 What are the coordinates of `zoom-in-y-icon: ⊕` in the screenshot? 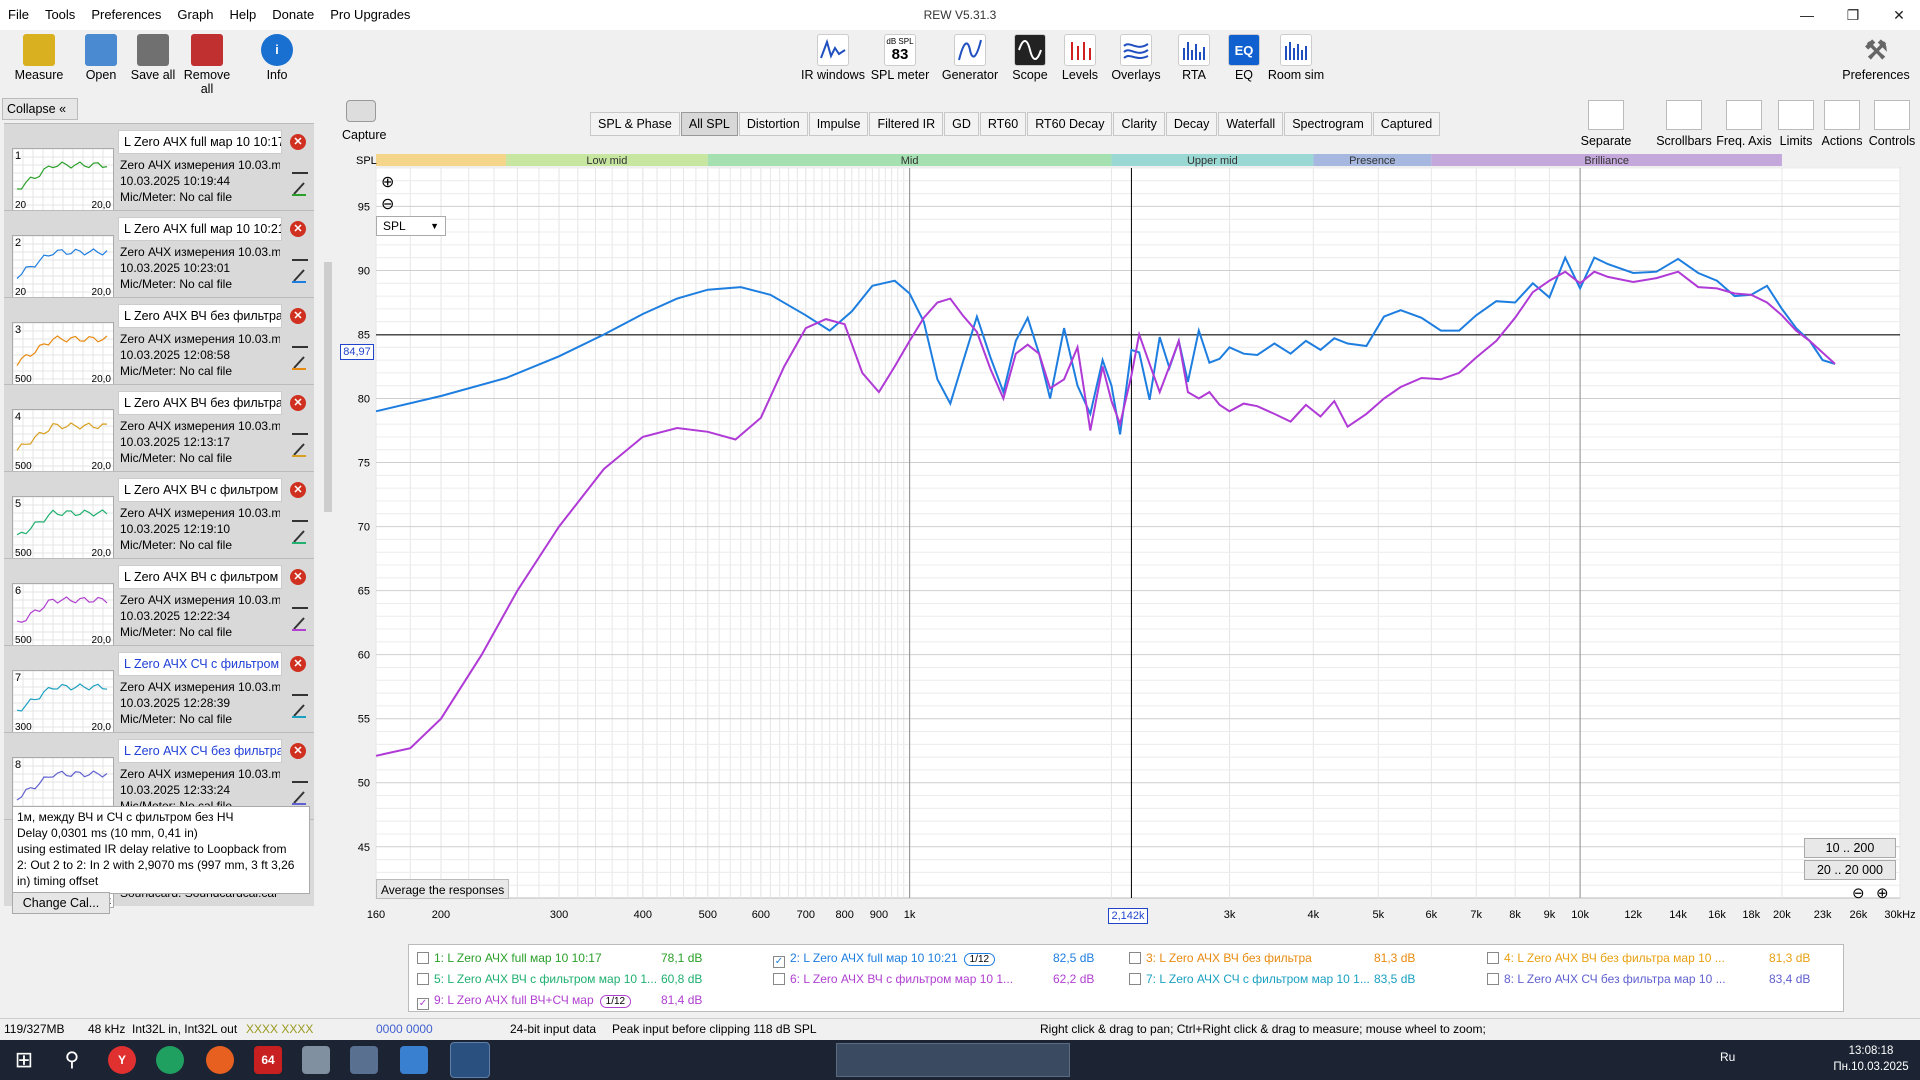 It's located at (387, 182).